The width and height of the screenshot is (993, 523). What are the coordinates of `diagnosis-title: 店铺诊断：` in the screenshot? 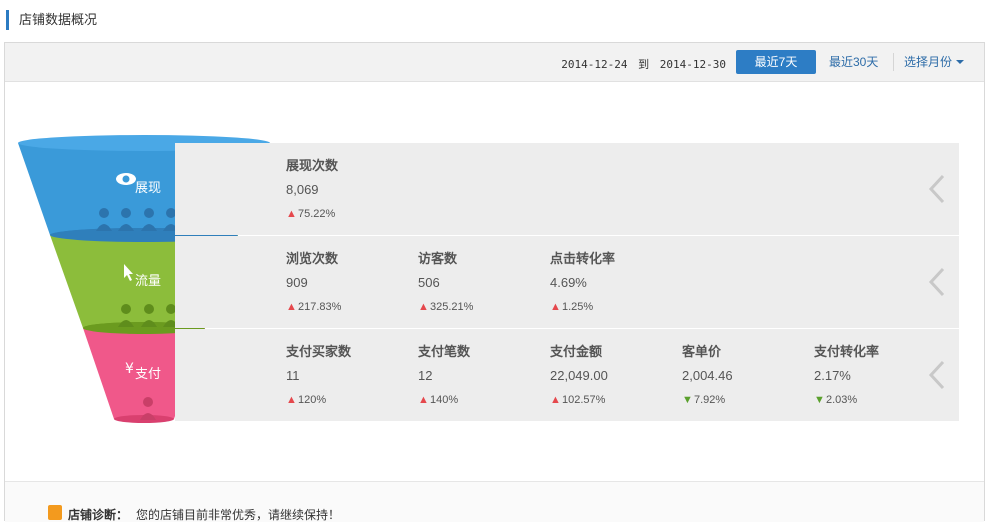 It's located at (98, 515).